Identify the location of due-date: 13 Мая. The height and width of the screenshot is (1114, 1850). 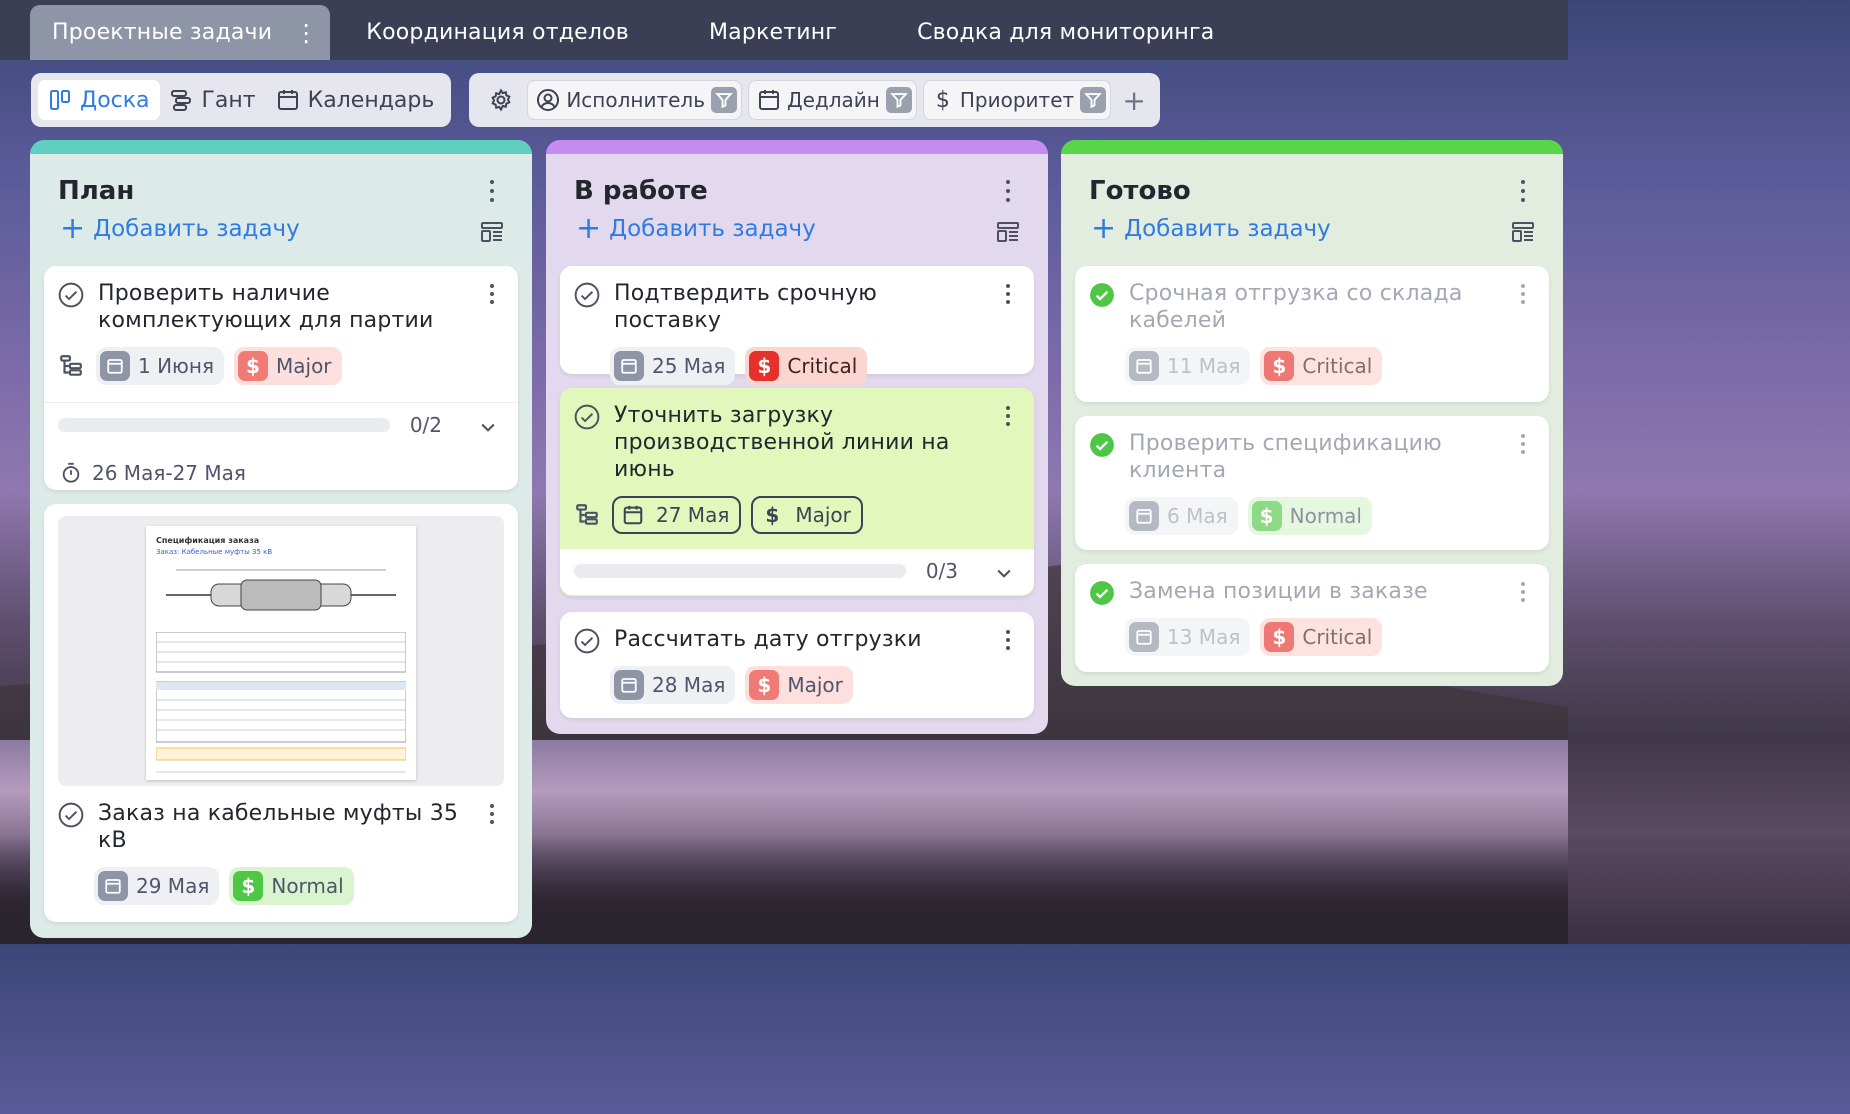
(1204, 637).